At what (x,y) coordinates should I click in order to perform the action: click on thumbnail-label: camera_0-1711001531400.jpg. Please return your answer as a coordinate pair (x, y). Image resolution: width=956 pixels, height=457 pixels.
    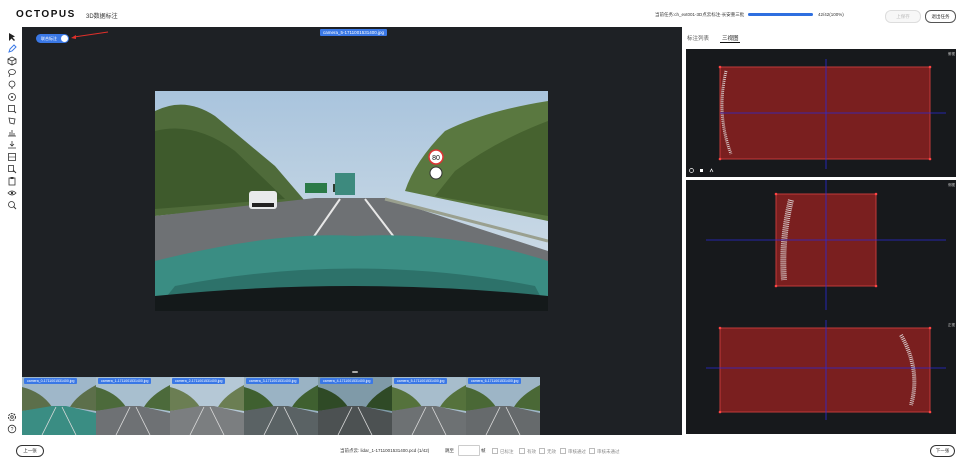
    Looking at the image, I should click on (51, 381).